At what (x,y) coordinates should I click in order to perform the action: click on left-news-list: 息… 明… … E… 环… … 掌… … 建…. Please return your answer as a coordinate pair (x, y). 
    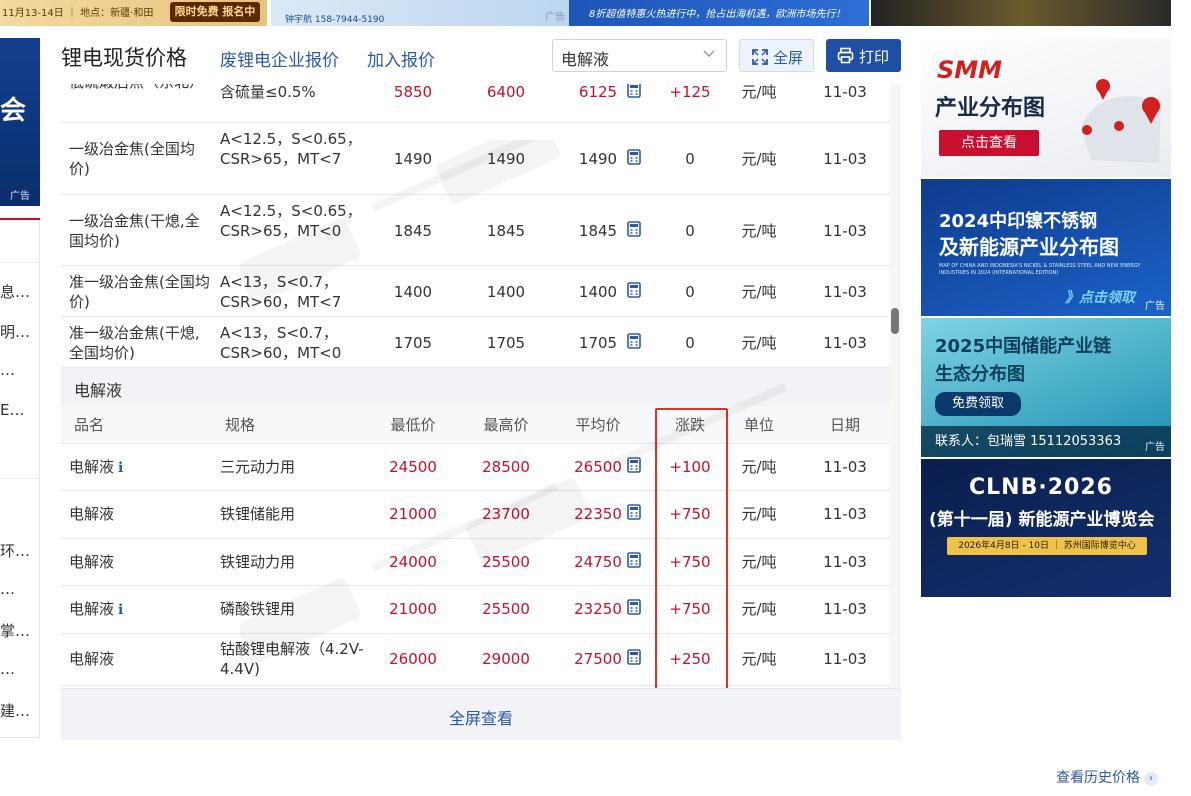
    Looking at the image, I should click on (20, 479).